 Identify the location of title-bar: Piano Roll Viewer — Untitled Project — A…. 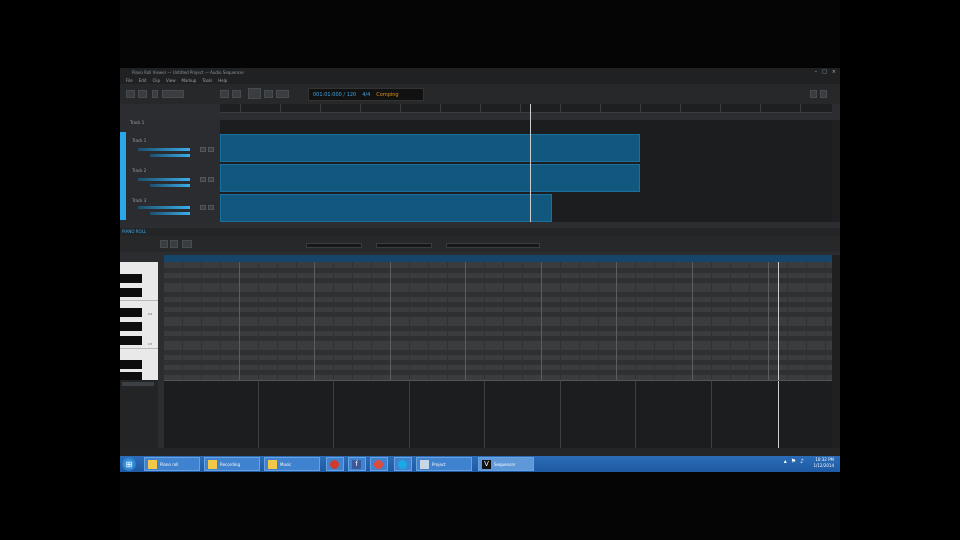
(480, 72).